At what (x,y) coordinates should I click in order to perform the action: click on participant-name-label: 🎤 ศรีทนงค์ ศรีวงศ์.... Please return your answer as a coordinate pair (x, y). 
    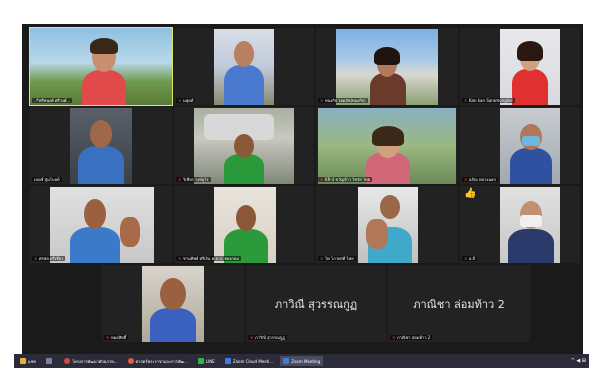
    Looking at the image, I should click on (52, 100).